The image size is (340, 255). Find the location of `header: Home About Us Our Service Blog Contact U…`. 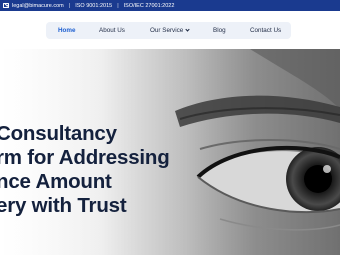

header: Home About Us Our Service Blog Contact U… is located at coordinates (170, 30).